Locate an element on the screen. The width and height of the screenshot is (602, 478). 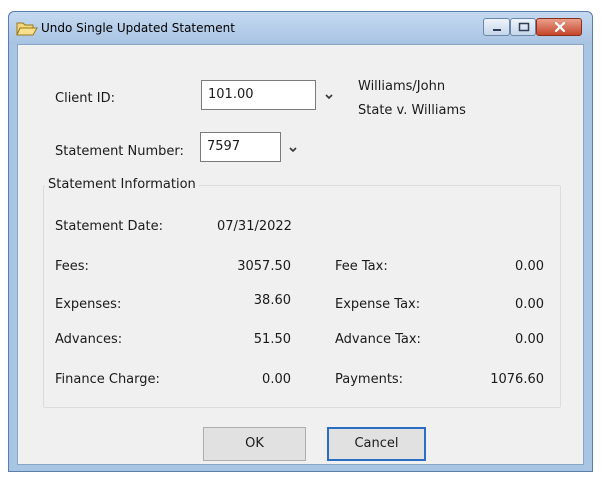
advance-tax-label: Advance Tax: is located at coordinates (378, 339).